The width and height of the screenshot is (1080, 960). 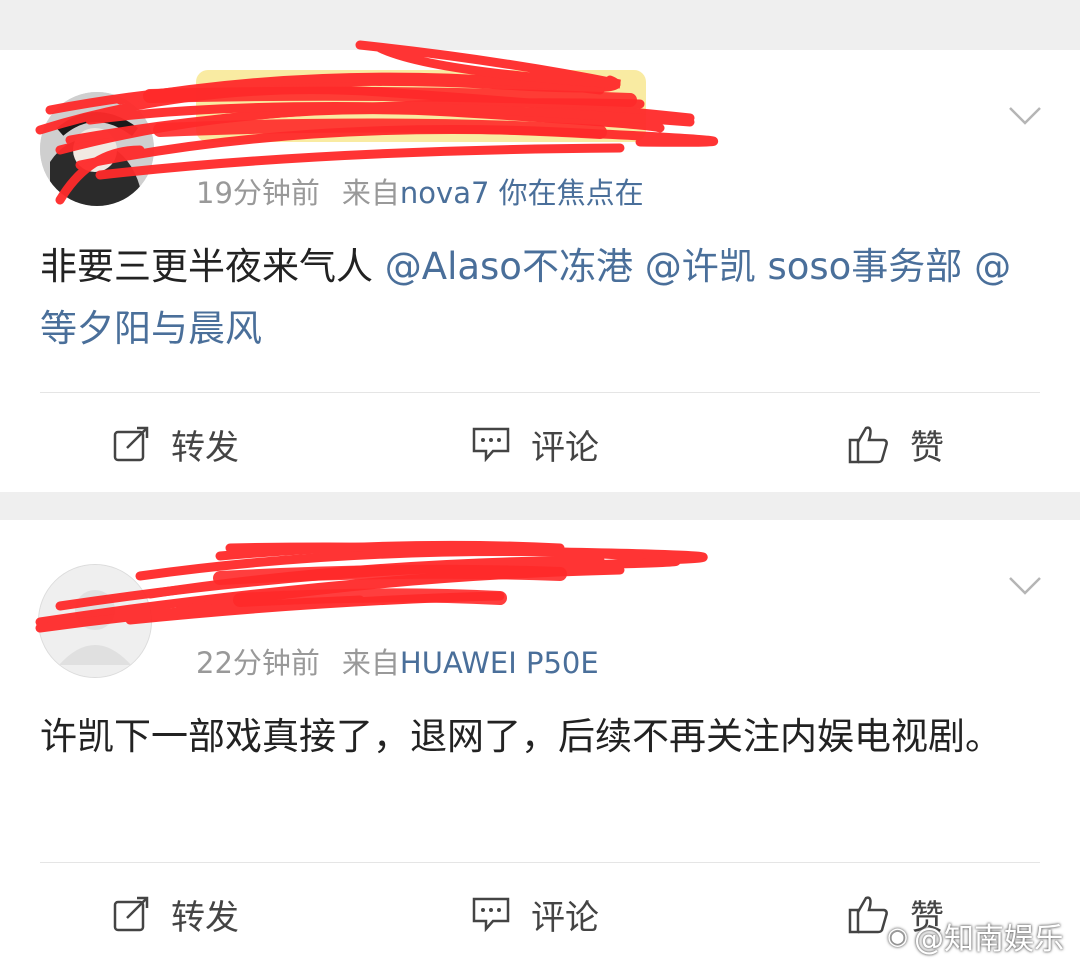 I want to click on like-button: 赞, so click(x=896, y=444).